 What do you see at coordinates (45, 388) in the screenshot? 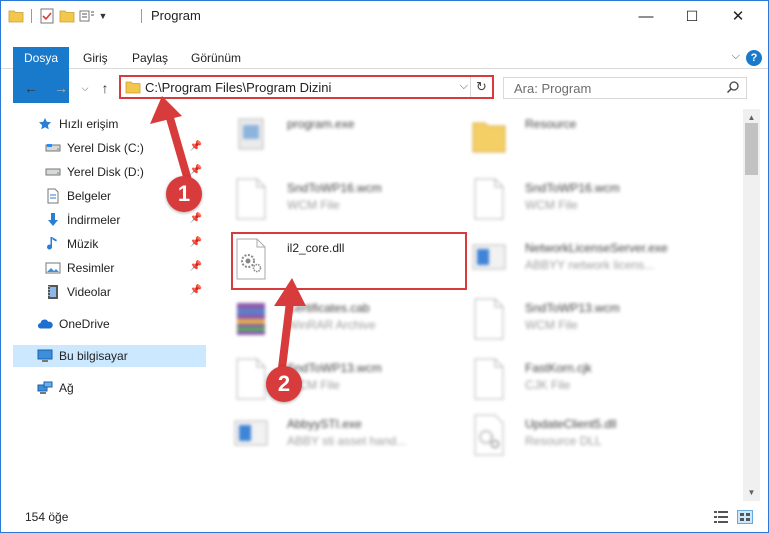
I see `network-icon` at bounding box center [45, 388].